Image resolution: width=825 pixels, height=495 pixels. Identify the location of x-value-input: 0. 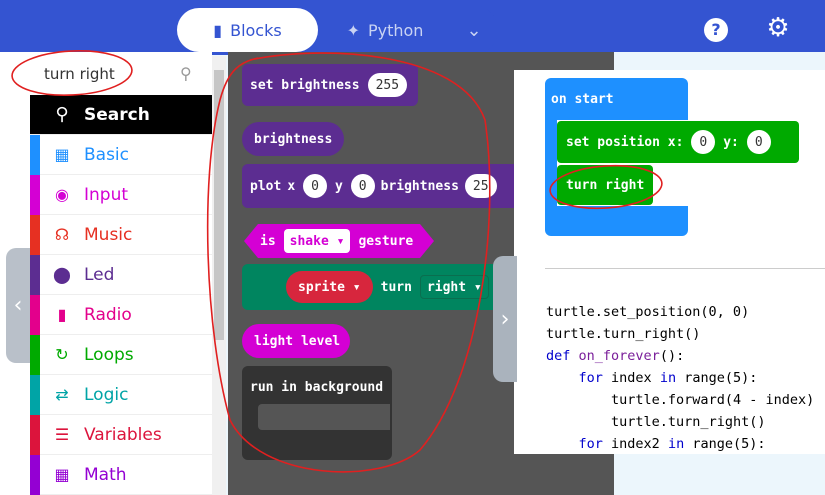
(315, 186).